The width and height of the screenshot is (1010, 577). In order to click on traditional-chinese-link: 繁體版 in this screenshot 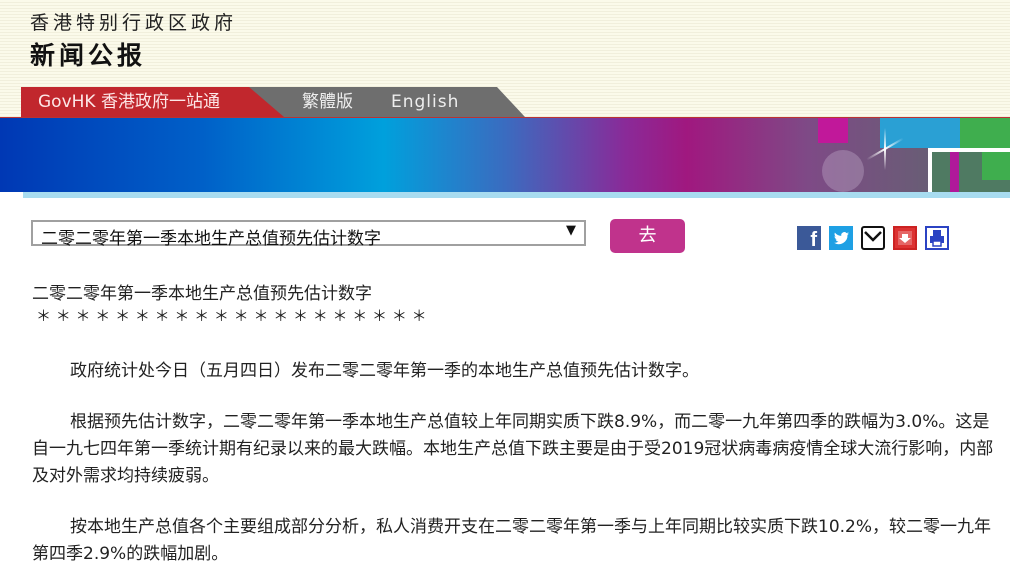, I will do `click(327, 102)`.